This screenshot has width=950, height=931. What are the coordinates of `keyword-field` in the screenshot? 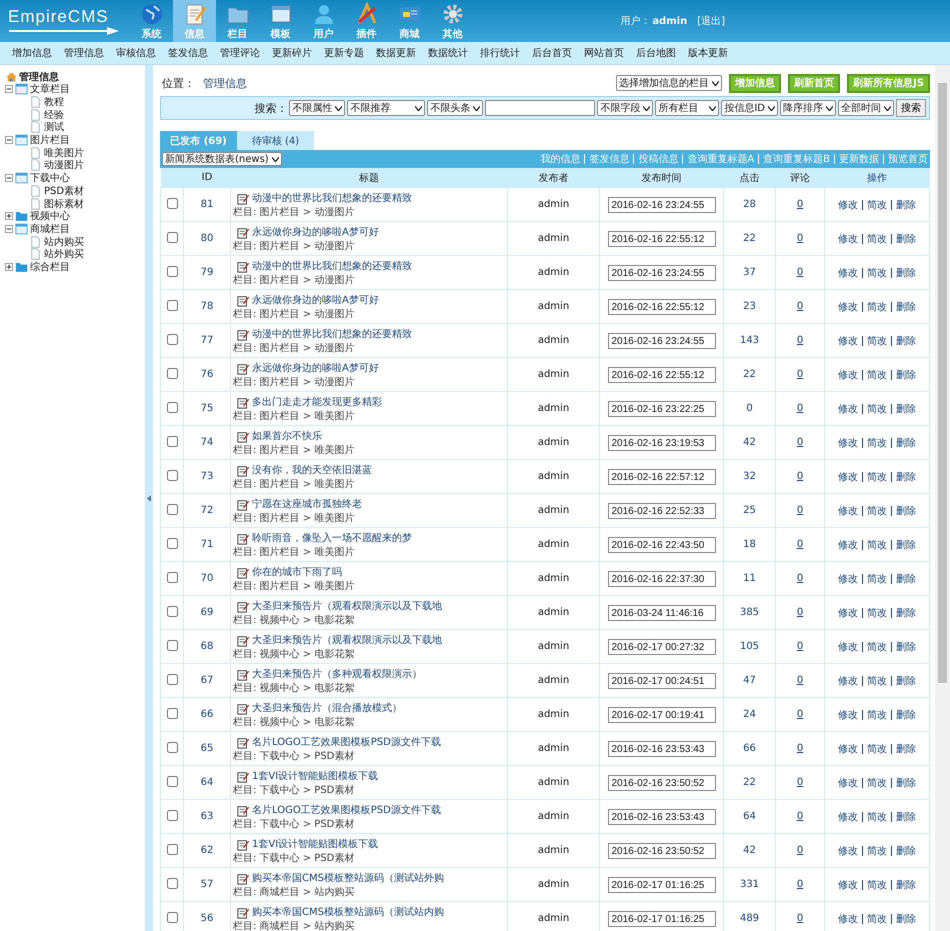 It's located at (540, 108).